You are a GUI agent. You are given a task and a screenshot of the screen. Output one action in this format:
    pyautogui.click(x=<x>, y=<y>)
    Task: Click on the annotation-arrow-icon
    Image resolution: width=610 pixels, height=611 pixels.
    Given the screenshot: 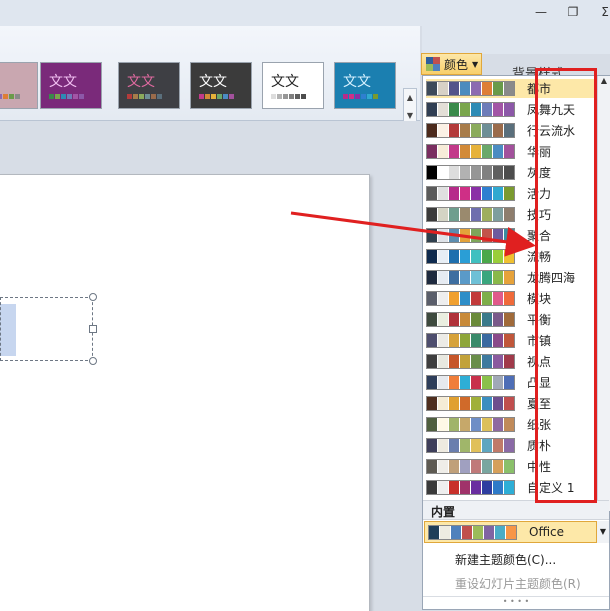 What is the action you would take?
    pyautogui.click(x=413, y=234)
    